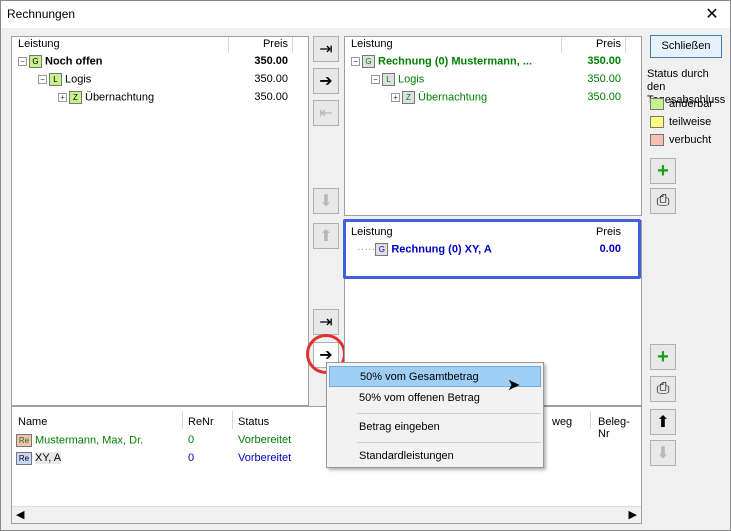  What do you see at coordinates (48, 458) in the screenshot?
I see `invoice-name: XY, A` at bounding box center [48, 458].